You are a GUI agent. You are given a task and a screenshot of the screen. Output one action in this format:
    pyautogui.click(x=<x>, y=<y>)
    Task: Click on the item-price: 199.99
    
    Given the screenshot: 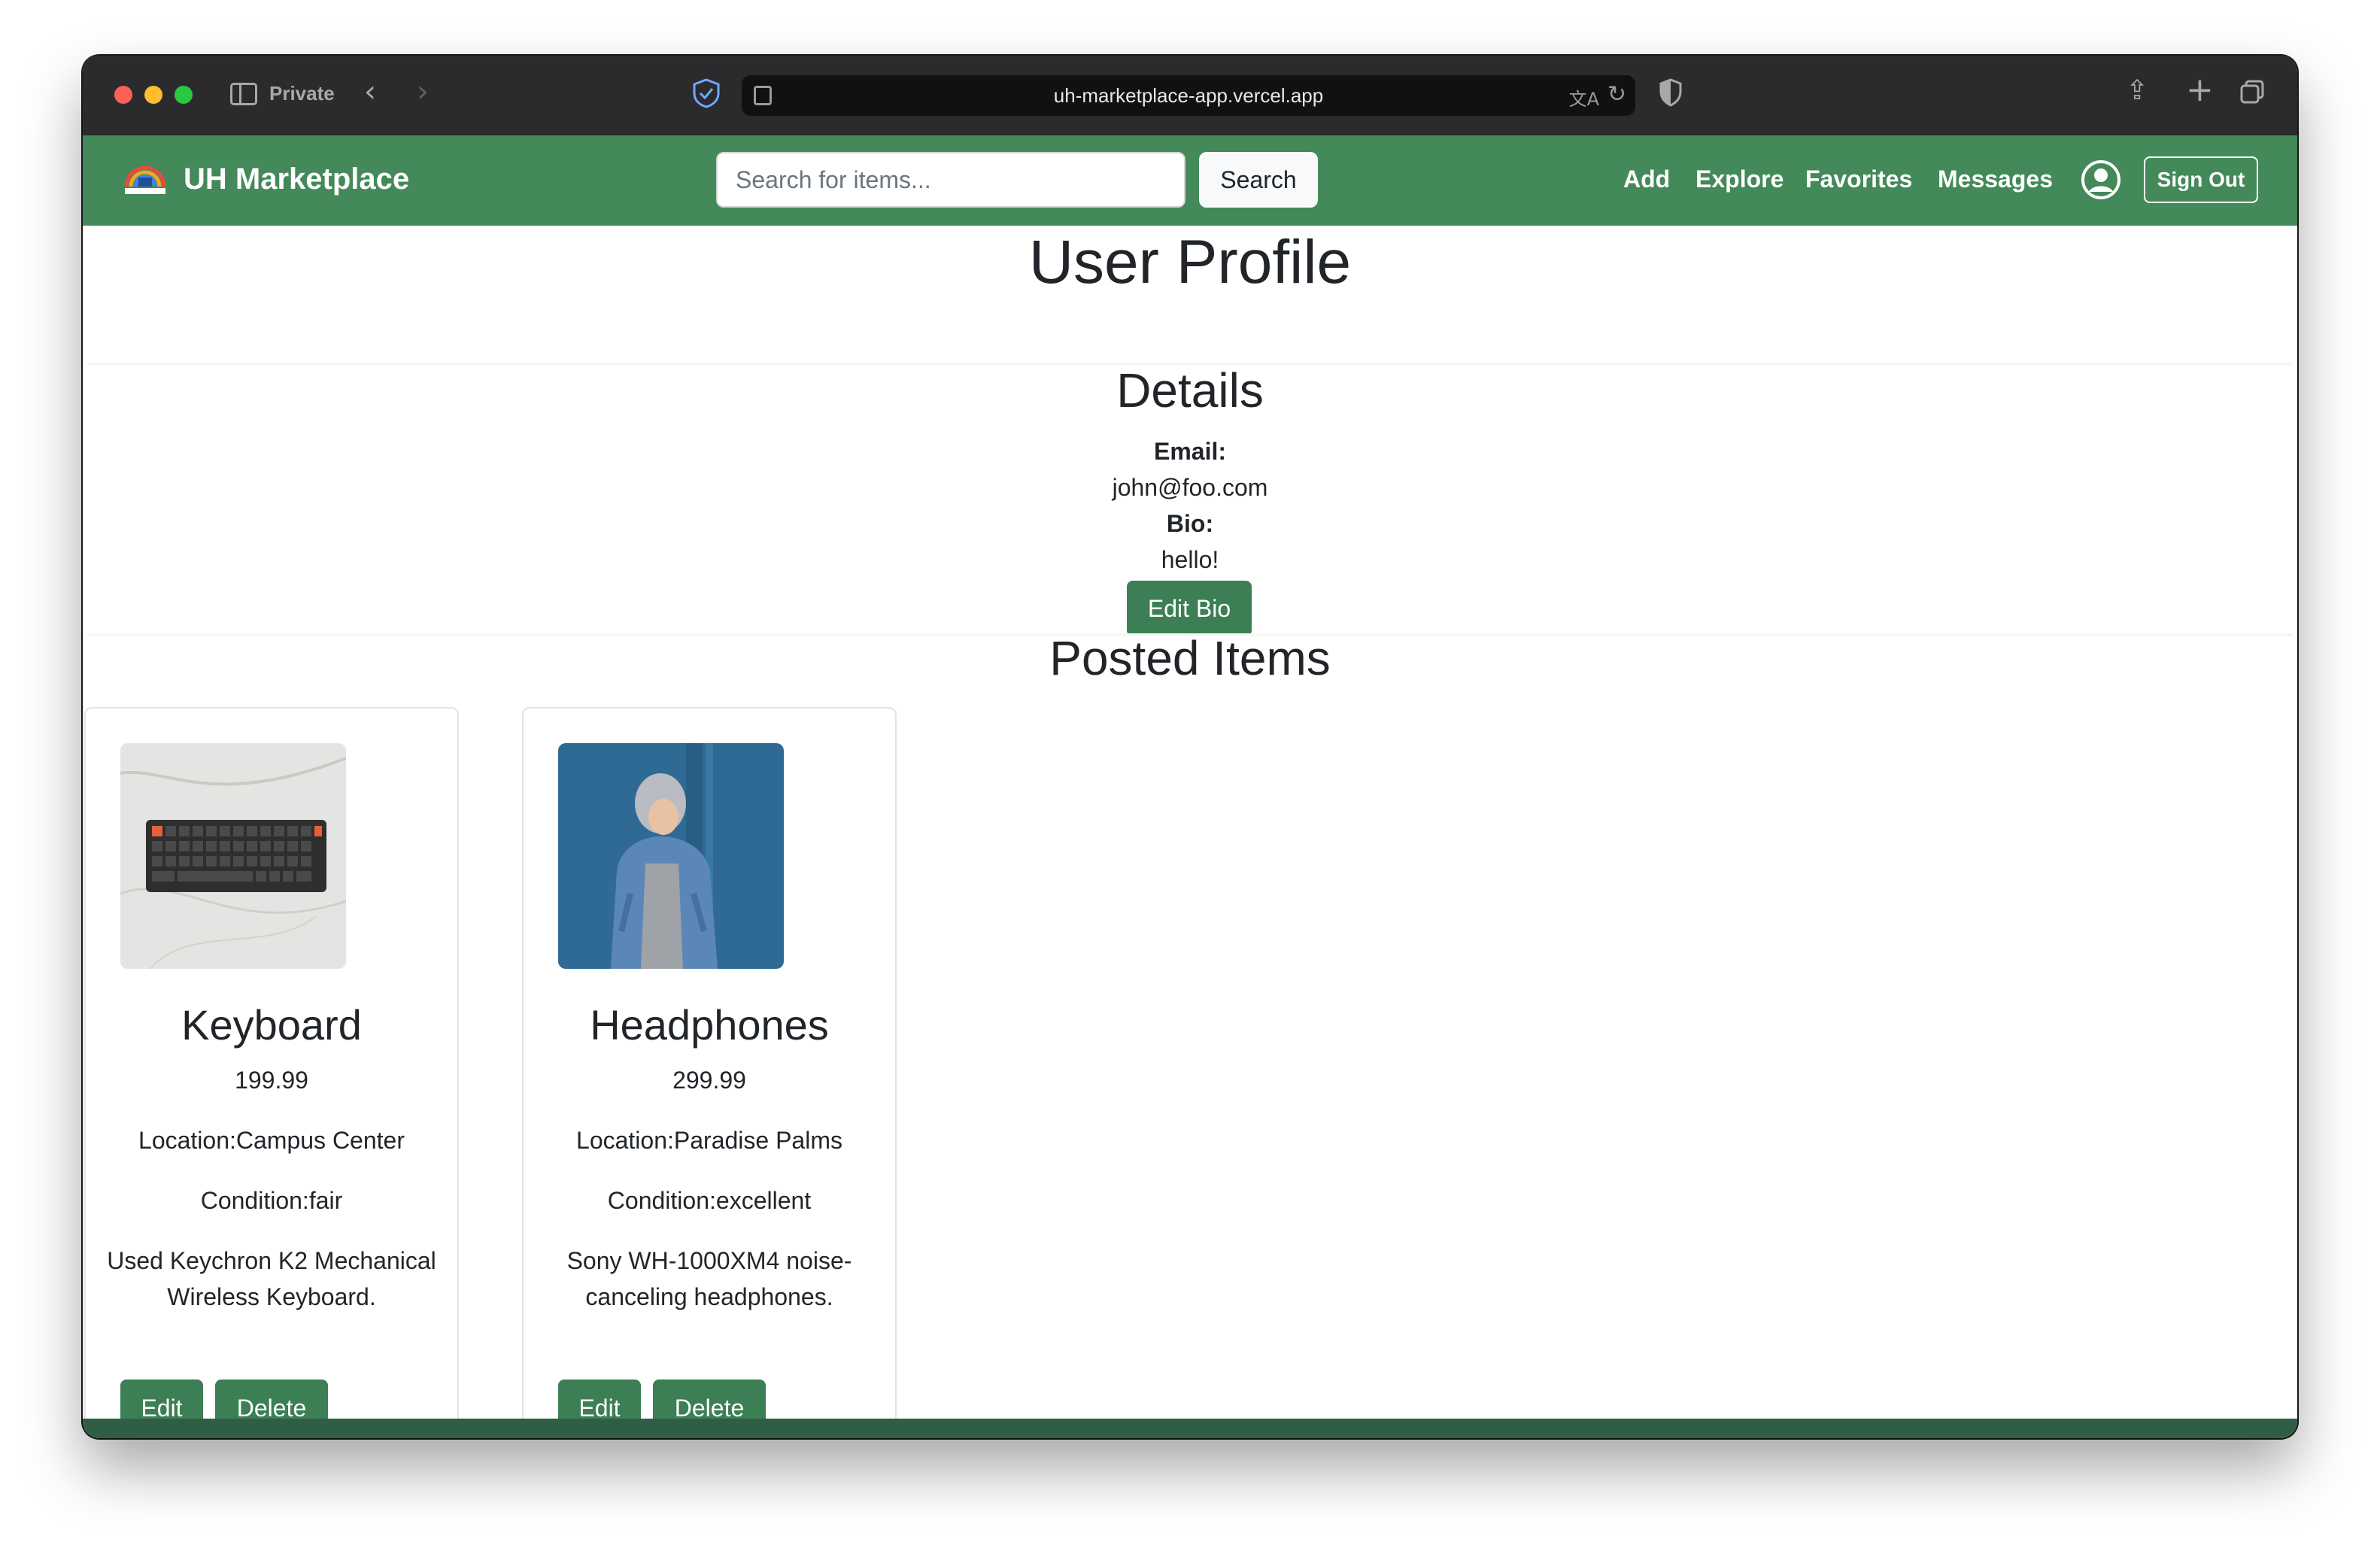 What is the action you would take?
    pyautogui.click(x=271, y=1081)
    